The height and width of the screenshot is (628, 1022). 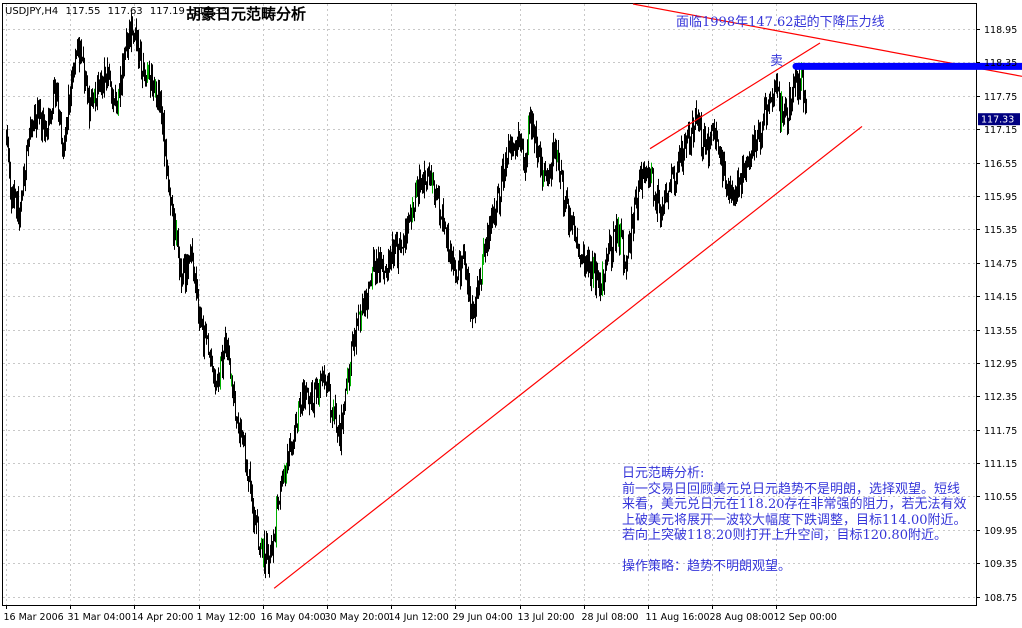 I want to click on x-tick-label: 1 May 12:00, so click(x=226, y=617).